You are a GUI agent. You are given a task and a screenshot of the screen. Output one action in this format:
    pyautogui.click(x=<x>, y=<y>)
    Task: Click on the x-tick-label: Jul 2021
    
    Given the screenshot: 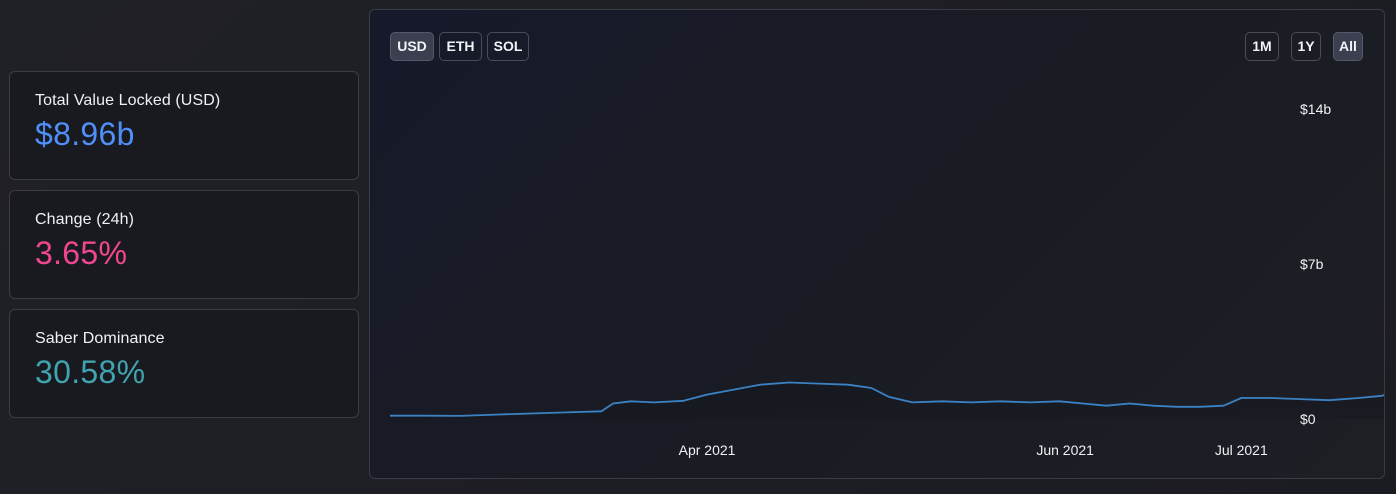 What is the action you would take?
    pyautogui.click(x=1241, y=450)
    